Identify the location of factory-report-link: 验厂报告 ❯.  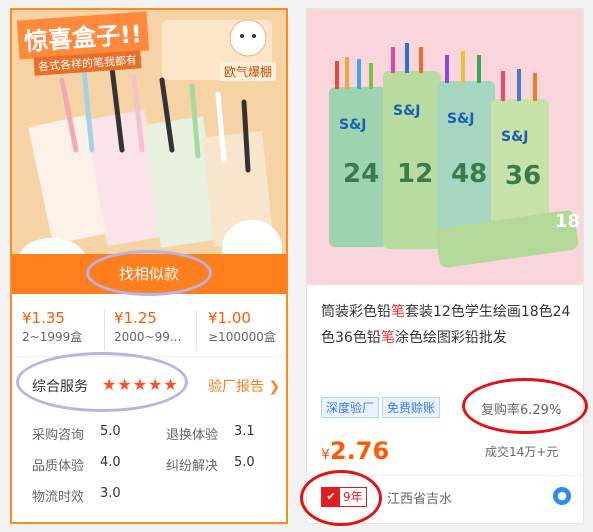
(244, 386).